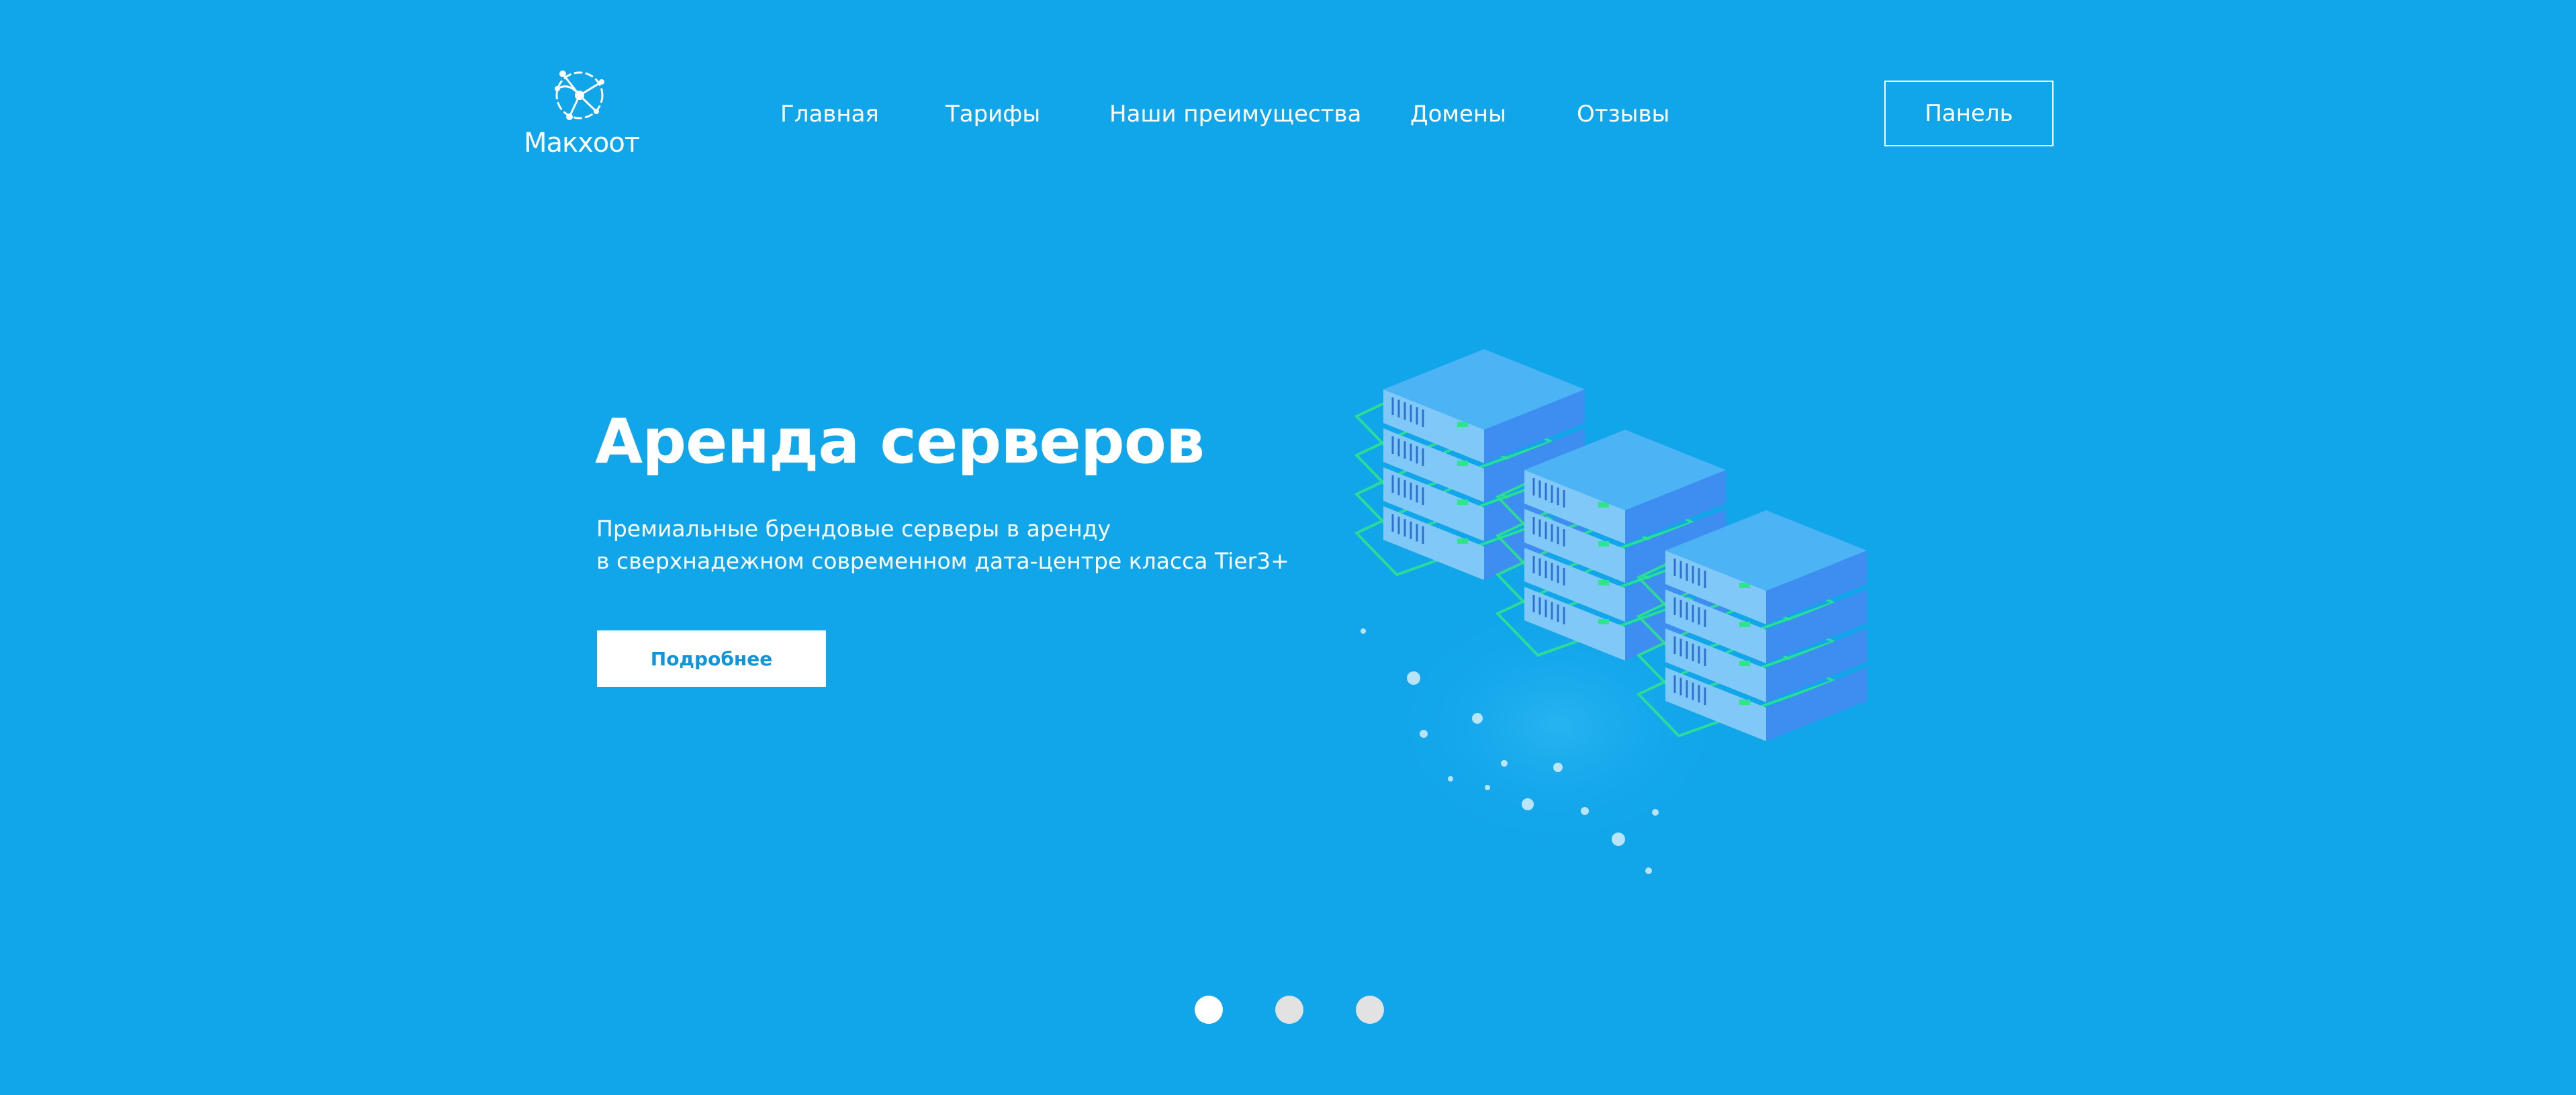 This screenshot has width=2576, height=1095. What do you see at coordinates (582, 143) in the screenshot?
I see `brand-name: Макхоот` at bounding box center [582, 143].